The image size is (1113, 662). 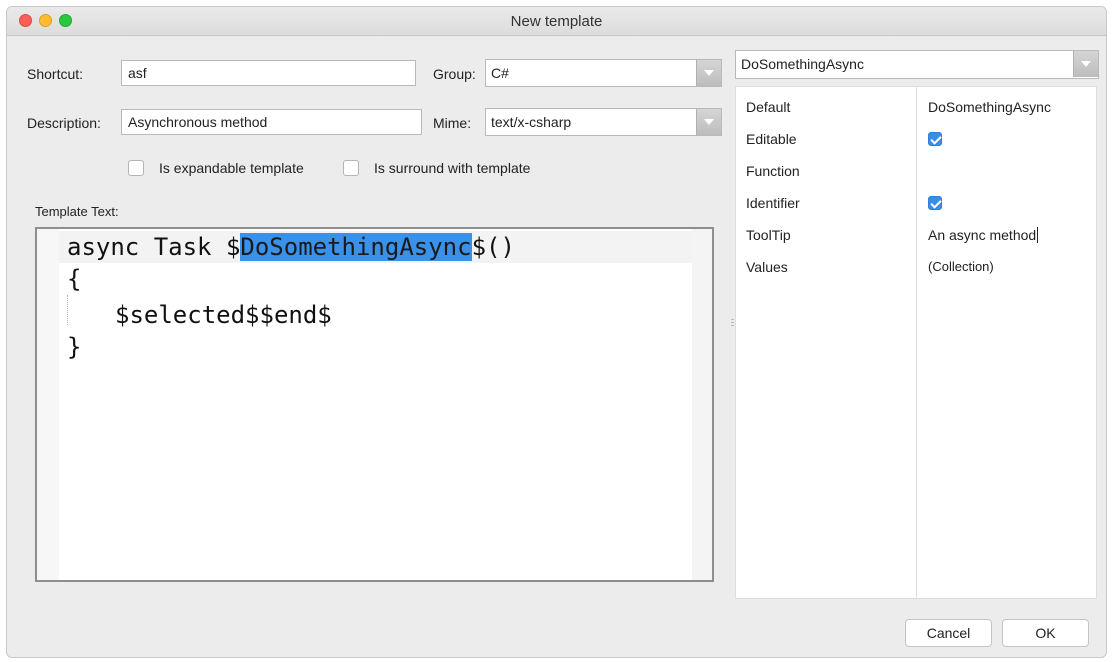 What do you see at coordinates (500, 73) in the screenshot?
I see `group-select-value: C#` at bounding box center [500, 73].